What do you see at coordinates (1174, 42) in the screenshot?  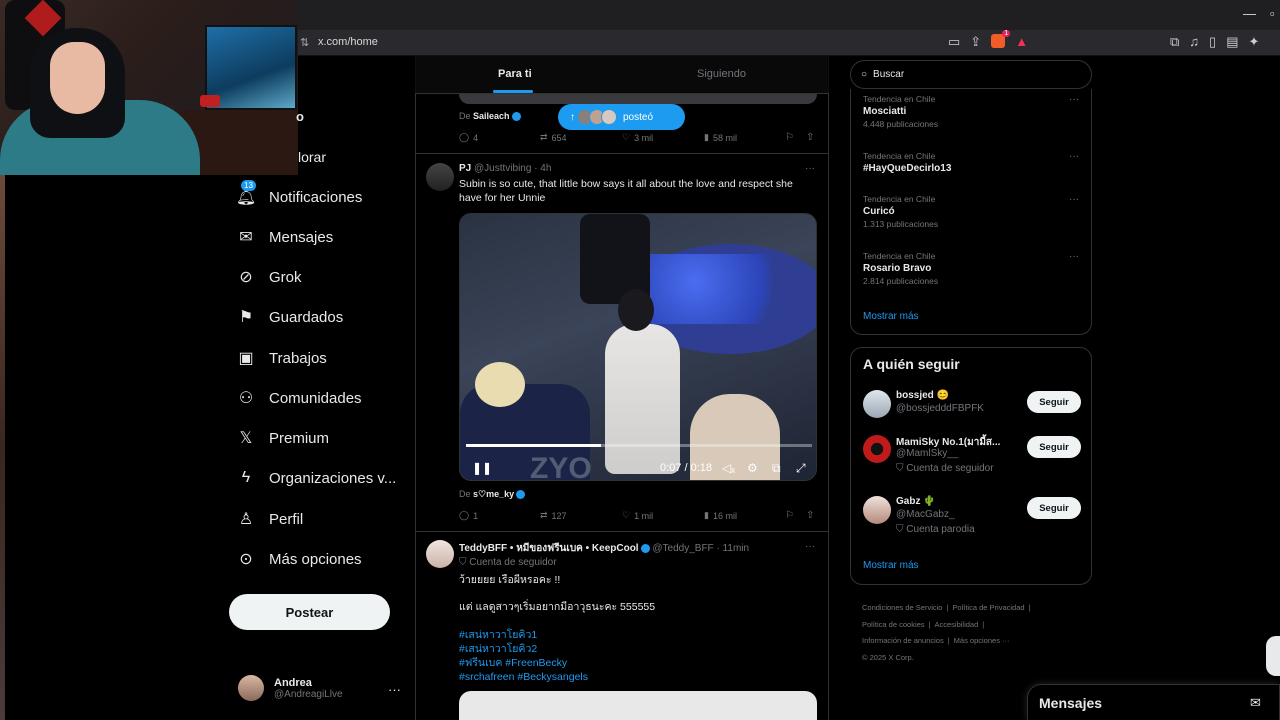 I see `screenshot-icon: ⧉` at bounding box center [1174, 42].